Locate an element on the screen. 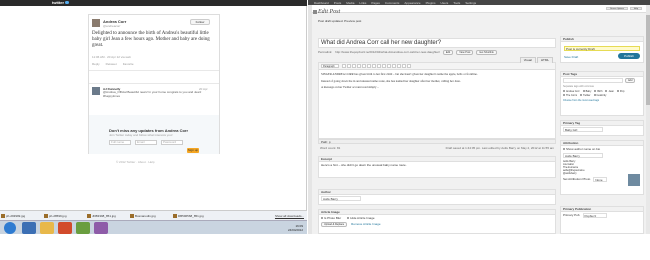 Image resolution: width=650 pixels, height=260 pixels. download-item: DB596568_851.jpg is located at coordinates (193, 216).